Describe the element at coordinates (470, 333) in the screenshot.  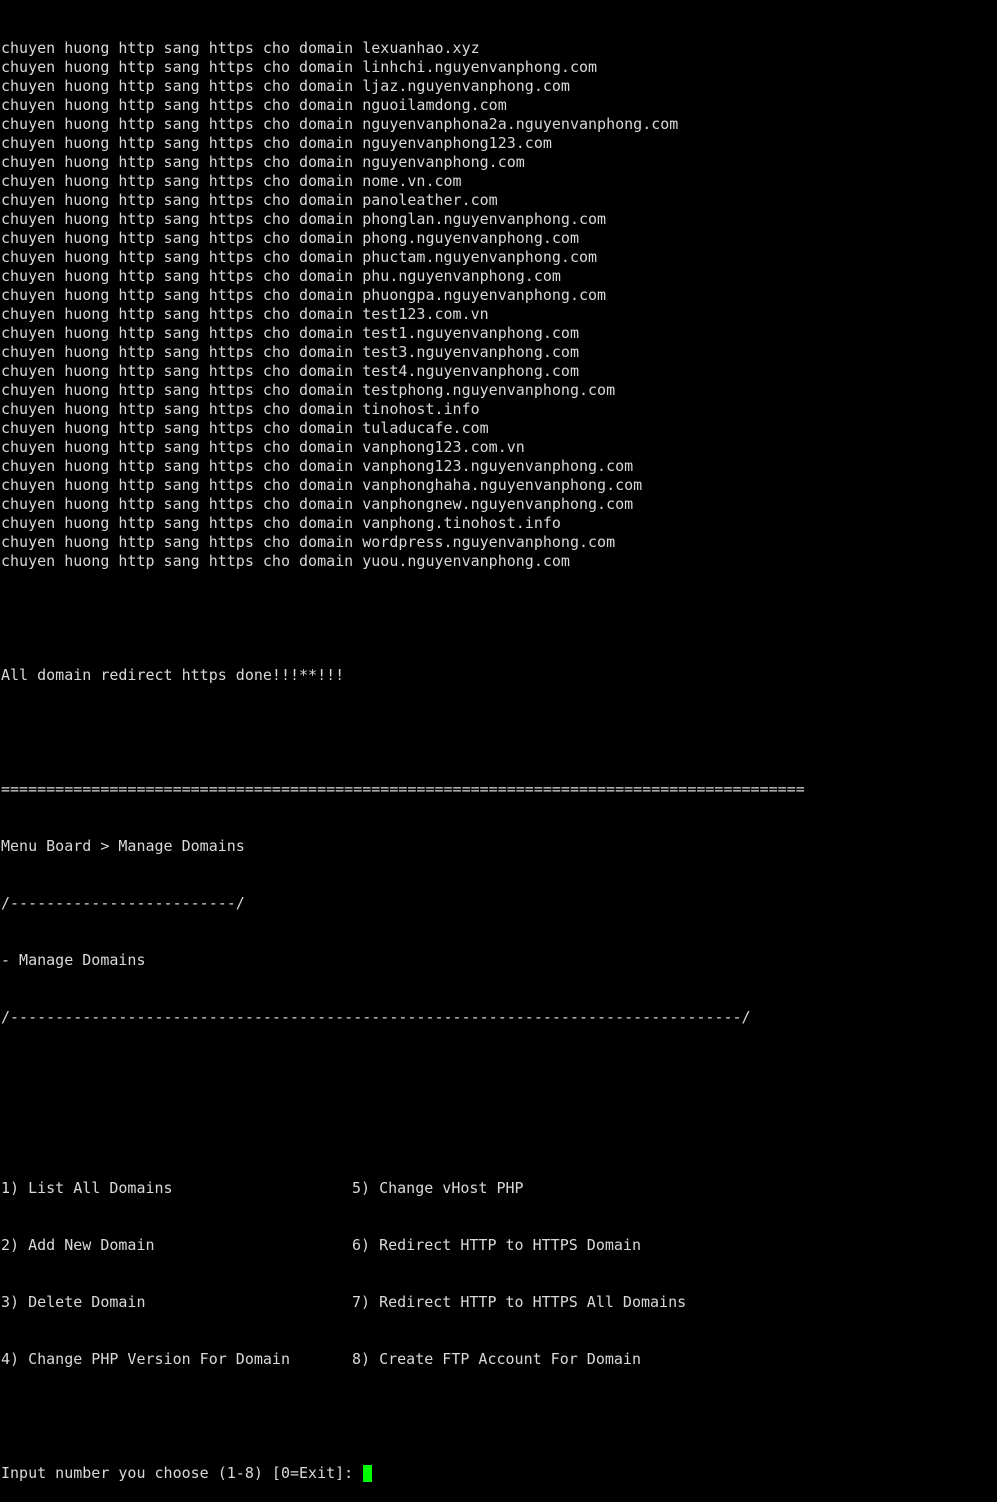
I see `redirect-log-domain: test1.nguyenvanphong.com` at that location.